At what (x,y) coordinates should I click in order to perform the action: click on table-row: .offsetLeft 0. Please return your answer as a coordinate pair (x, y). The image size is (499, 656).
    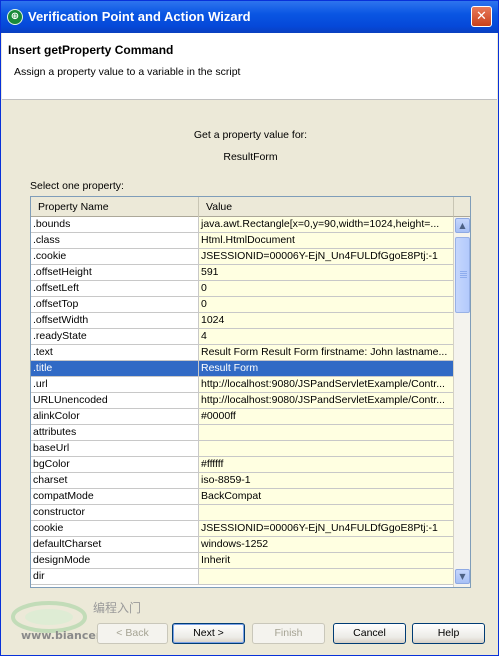
    Looking at the image, I should click on (242, 289).